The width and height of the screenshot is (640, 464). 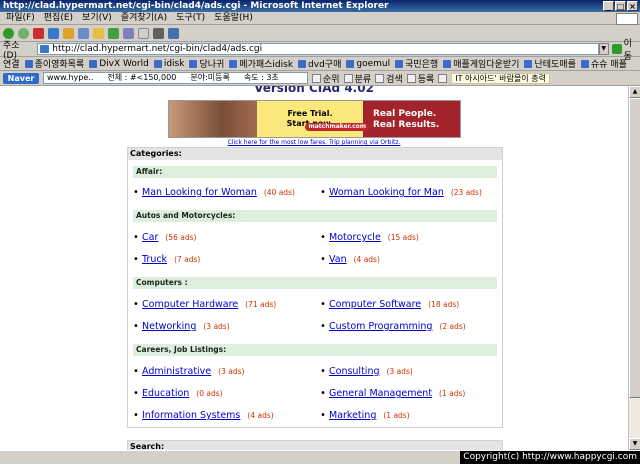 I want to click on history-icon, so click(x=128, y=33).